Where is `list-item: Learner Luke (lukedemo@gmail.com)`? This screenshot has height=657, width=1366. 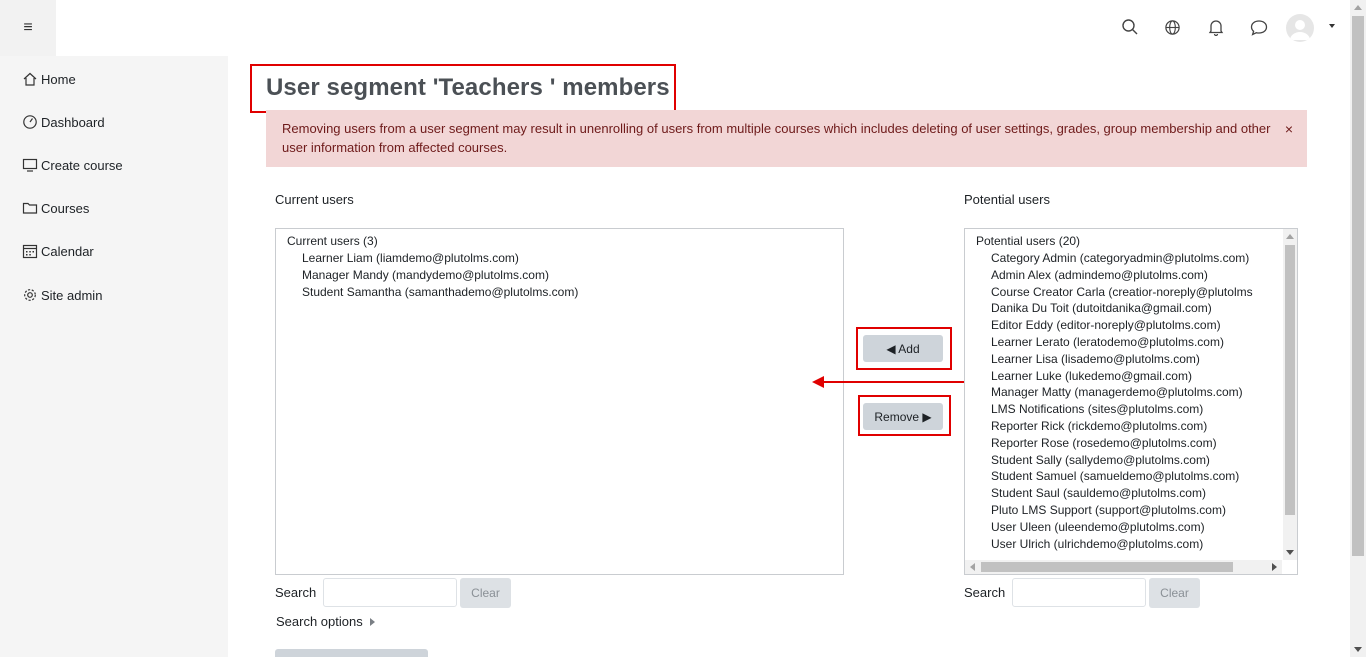 list-item: Learner Luke (lukedemo@gmail.com) is located at coordinates (1091, 376).